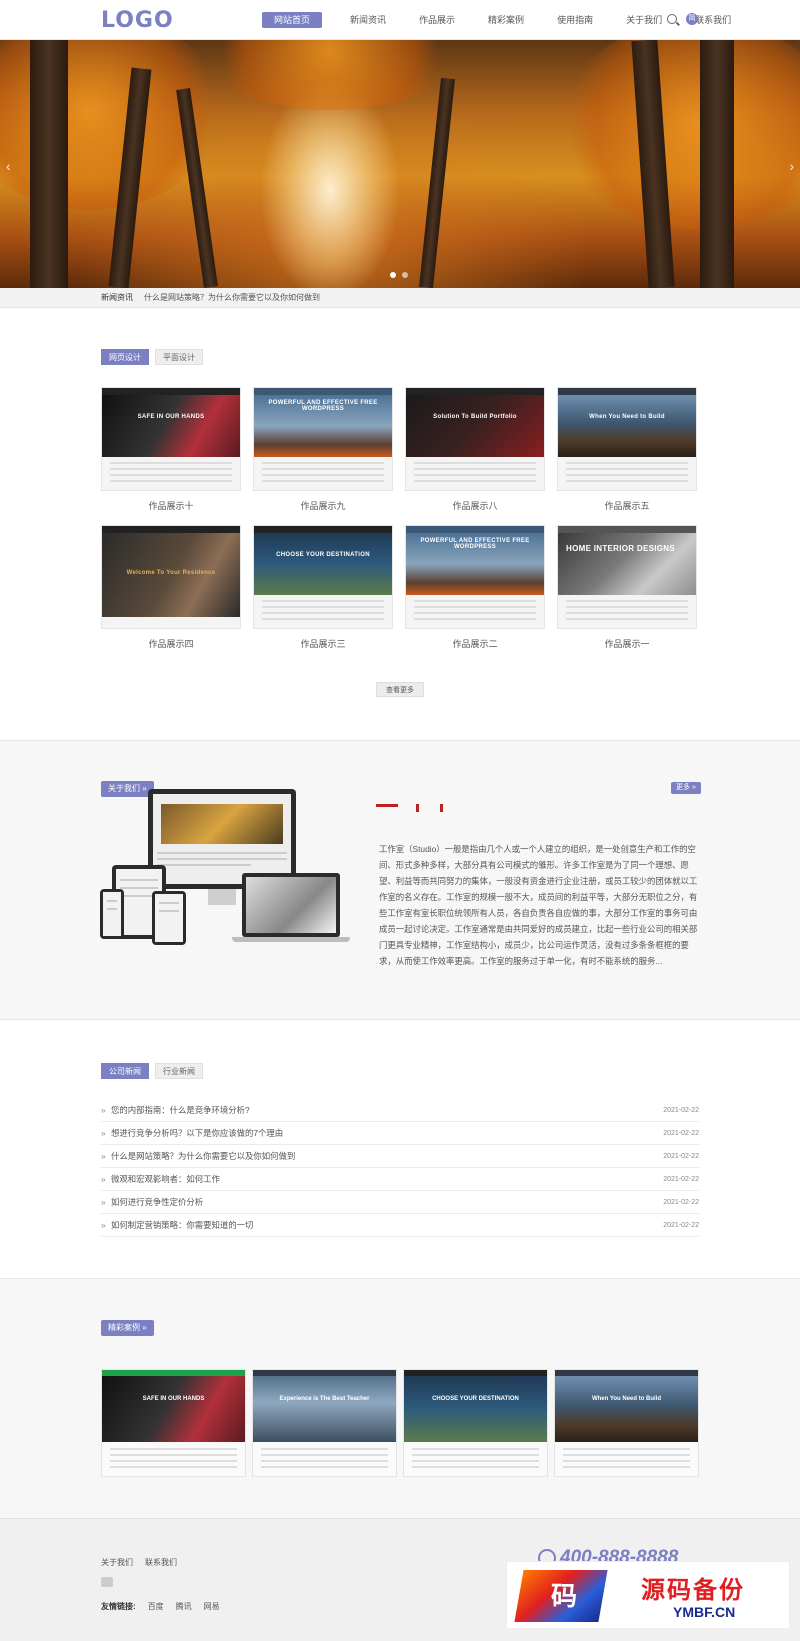  I want to click on portfolio-card: SAFE IN OUR HANDS 作品展示十, so click(171, 449).